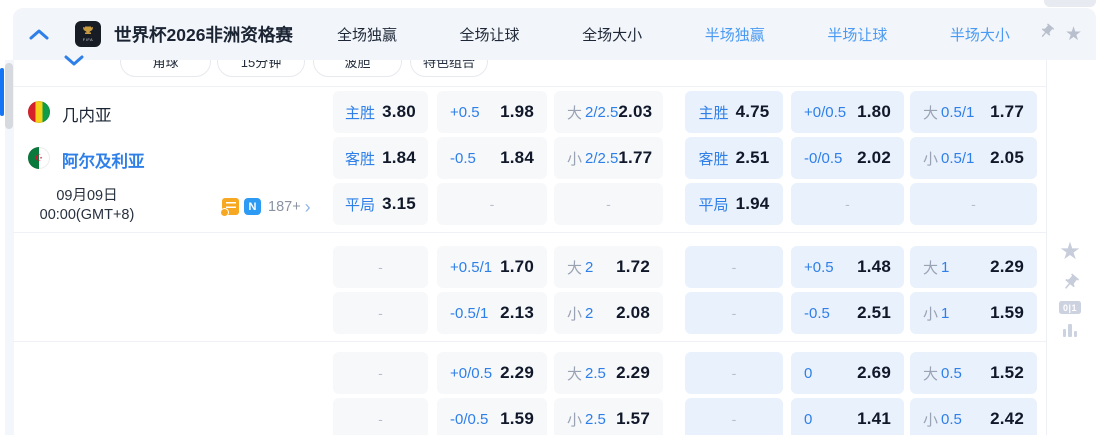  Describe the element at coordinates (595, 419) in the screenshot. I see `odds-label: 2.5` at that location.